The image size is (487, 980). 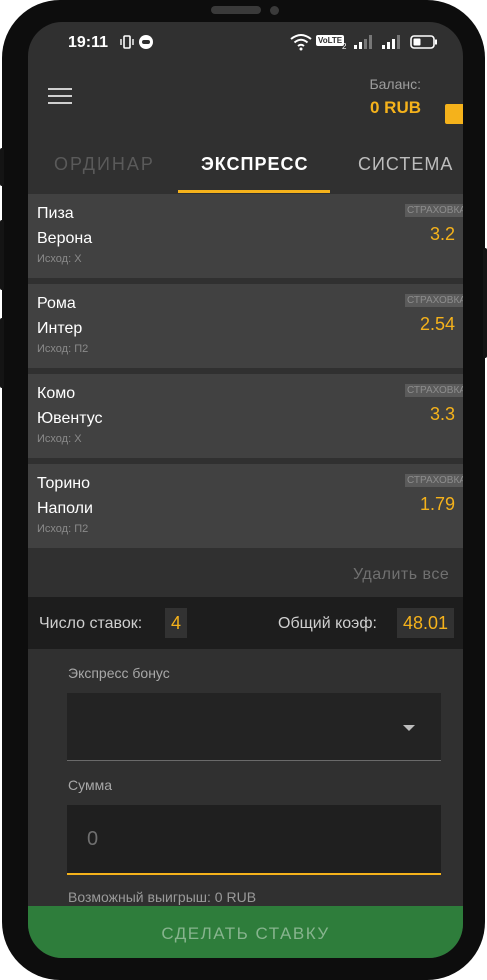 What do you see at coordinates (423, 42) in the screenshot?
I see `battery-icon` at bounding box center [423, 42].